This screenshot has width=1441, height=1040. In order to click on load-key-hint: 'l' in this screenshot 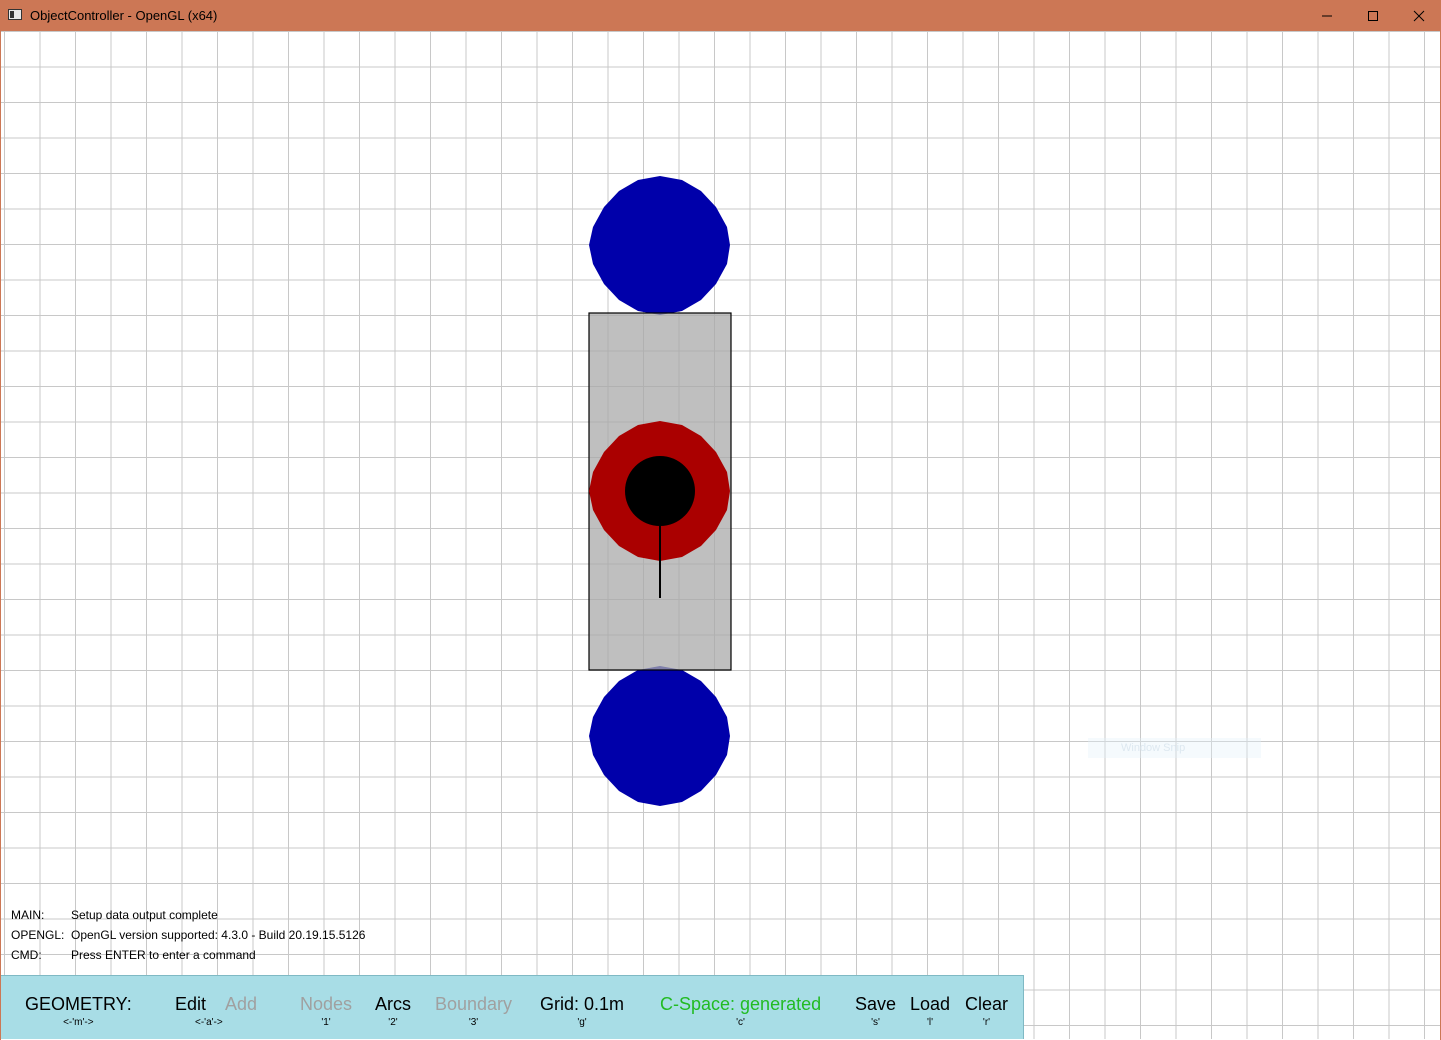, I will do `click(930, 1022)`.